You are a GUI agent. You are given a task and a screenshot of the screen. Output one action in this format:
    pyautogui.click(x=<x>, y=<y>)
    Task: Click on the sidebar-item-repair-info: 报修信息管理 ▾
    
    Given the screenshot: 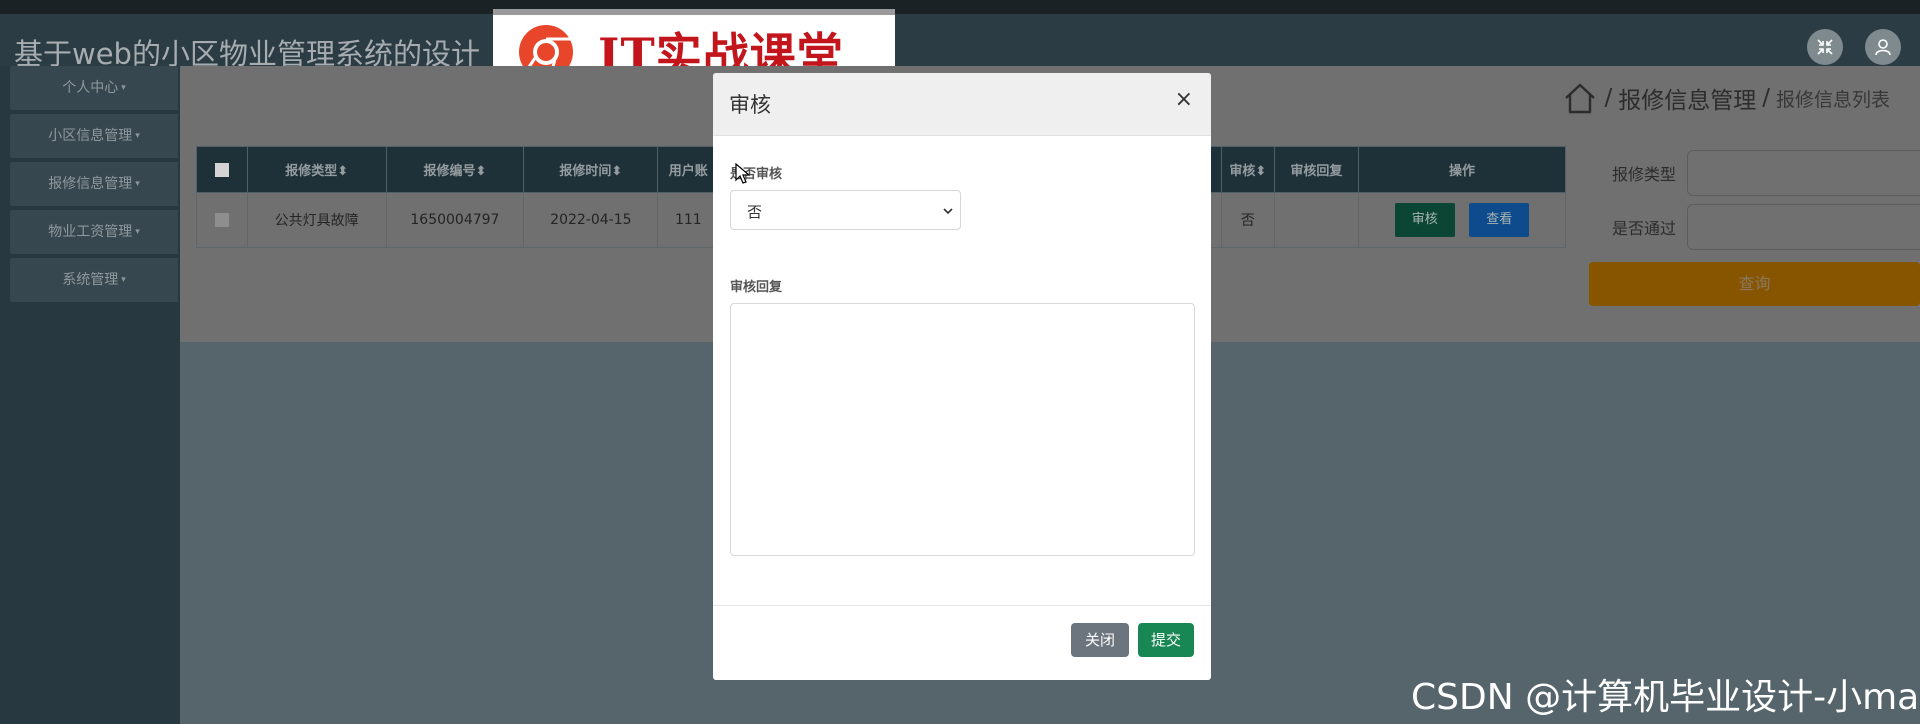 What is the action you would take?
    pyautogui.click(x=94, y=184)
    